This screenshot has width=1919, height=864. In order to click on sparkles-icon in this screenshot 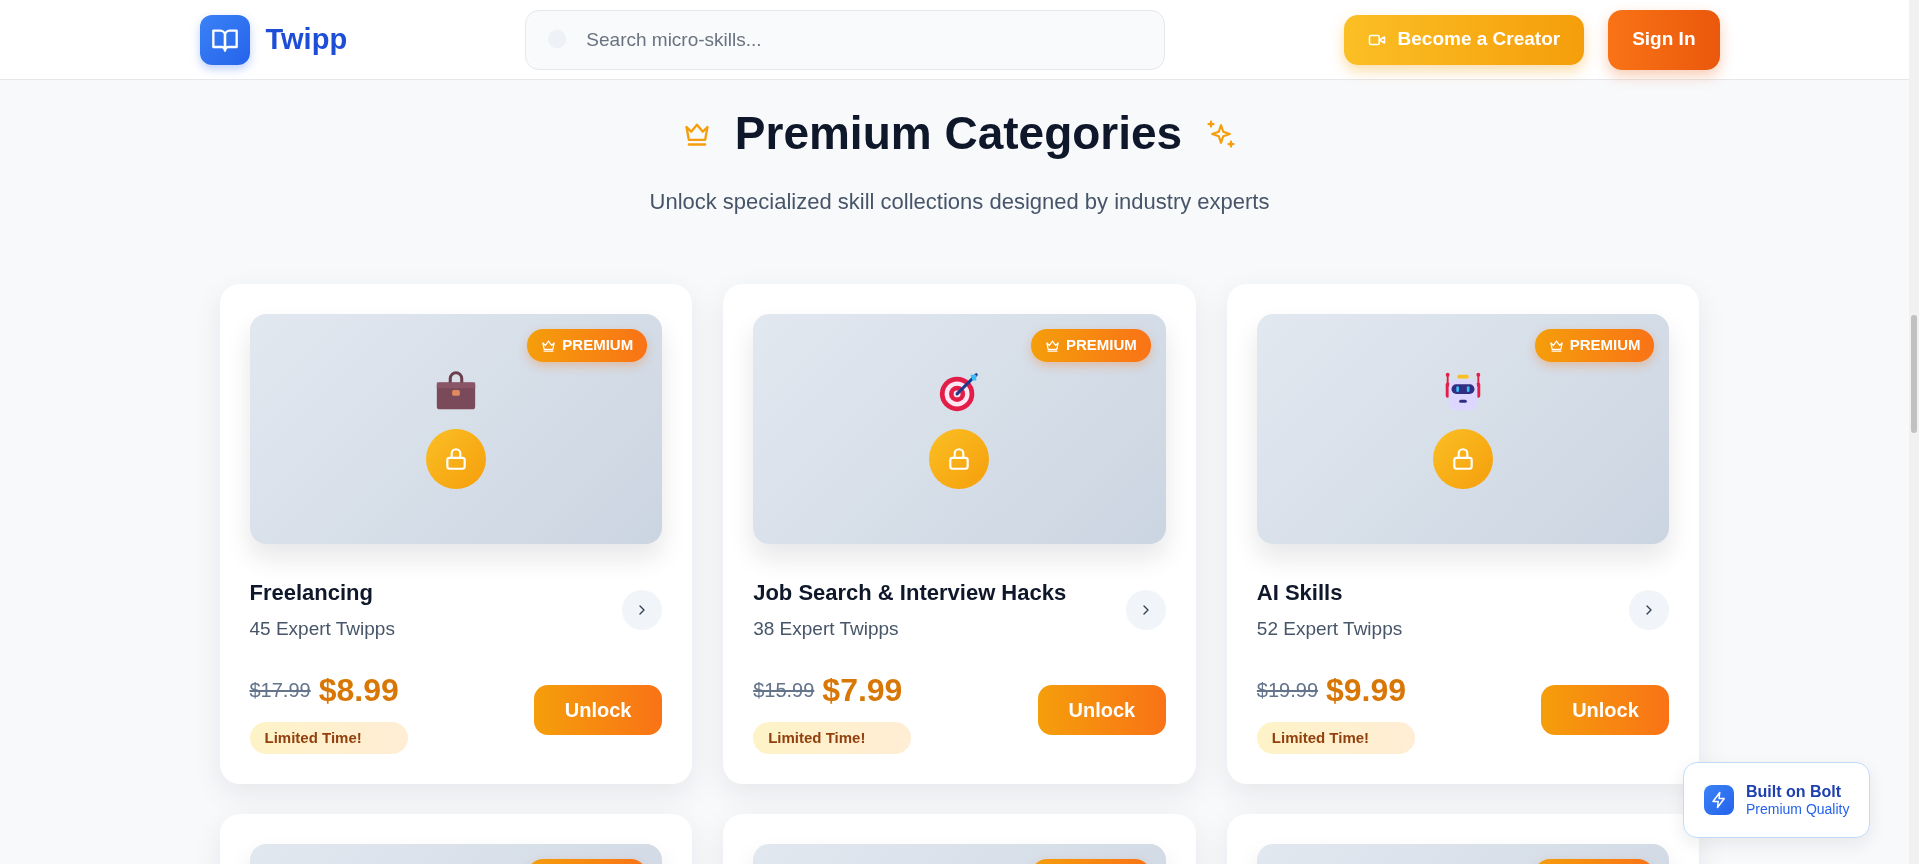, I will do `click(1221, 133)`.